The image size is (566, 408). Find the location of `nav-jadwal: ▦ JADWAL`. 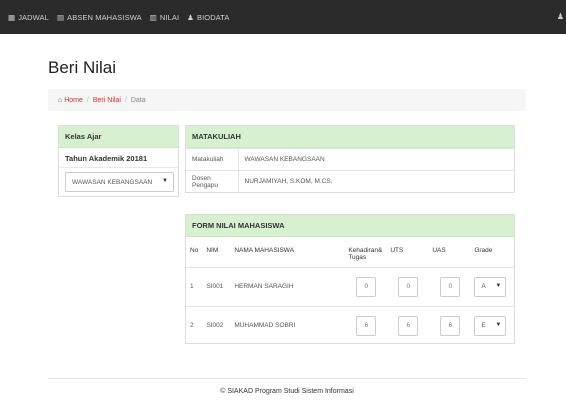

nav-jadwal: ▦ JADWAL is located at coordinates (28, 17).